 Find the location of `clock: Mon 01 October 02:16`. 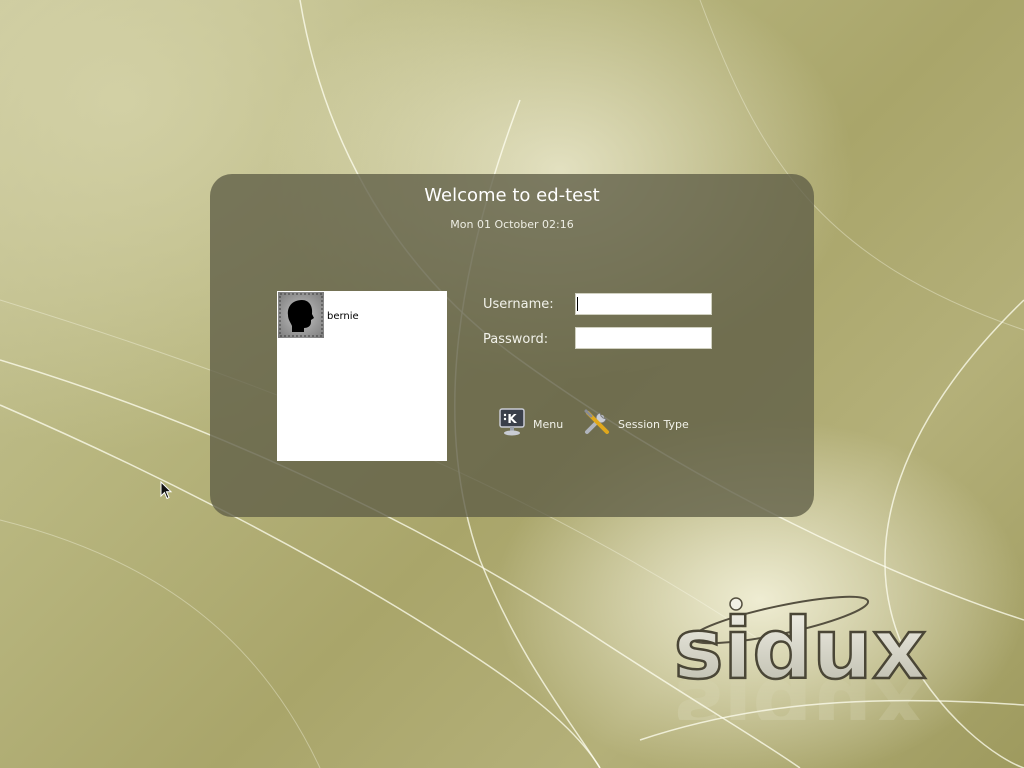

clock: Mon 01 October 02:16 is located at coordinates (512, 224).